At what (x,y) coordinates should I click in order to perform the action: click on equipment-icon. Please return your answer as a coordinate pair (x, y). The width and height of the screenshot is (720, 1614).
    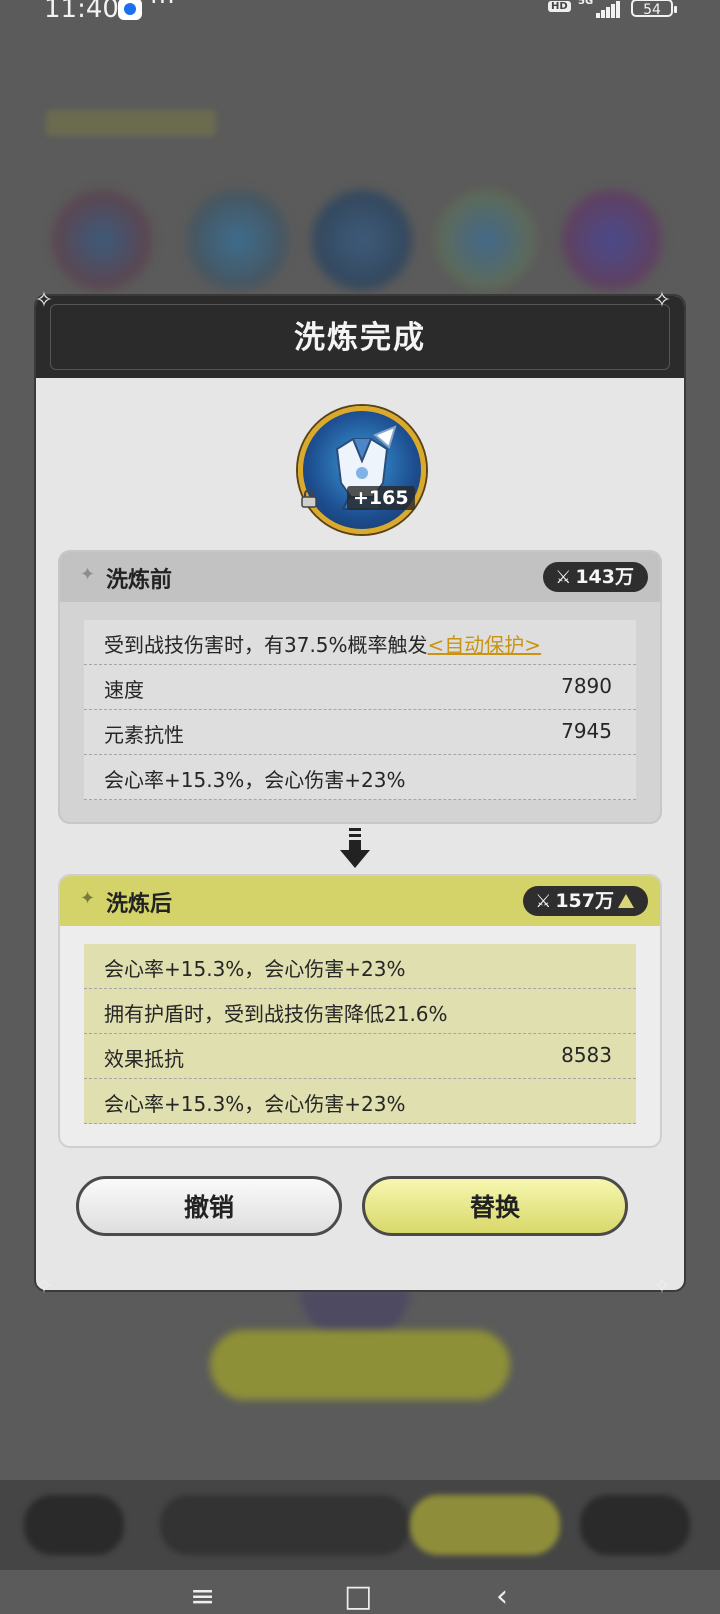
    Looking at the image, I should click on (362, 470).